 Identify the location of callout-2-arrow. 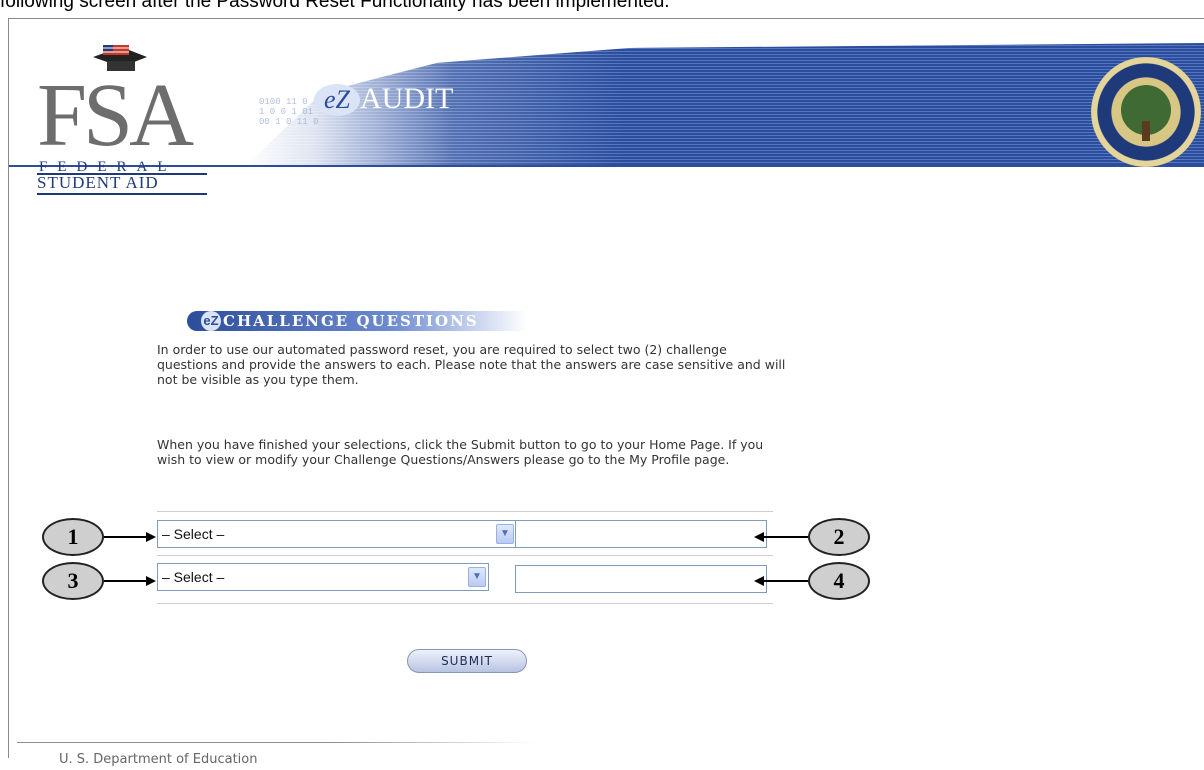
(786, 537).